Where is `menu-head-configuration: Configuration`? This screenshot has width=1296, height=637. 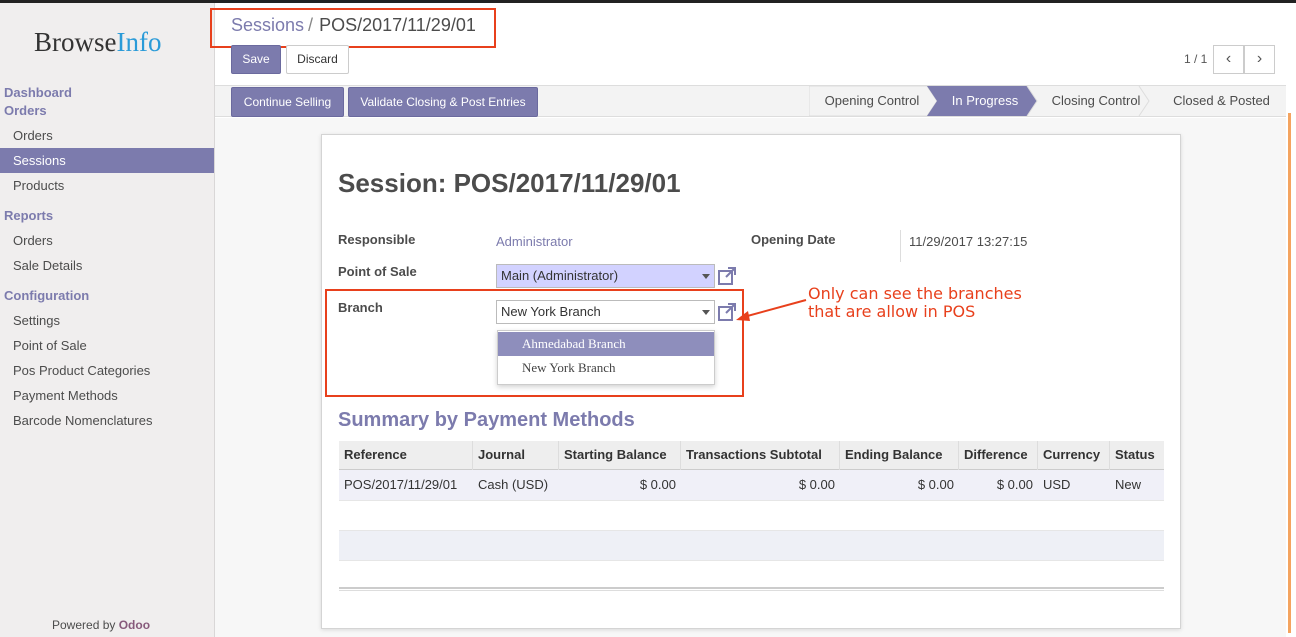
menu-head-configuration: Configuration is located at coordinates (107, 296).